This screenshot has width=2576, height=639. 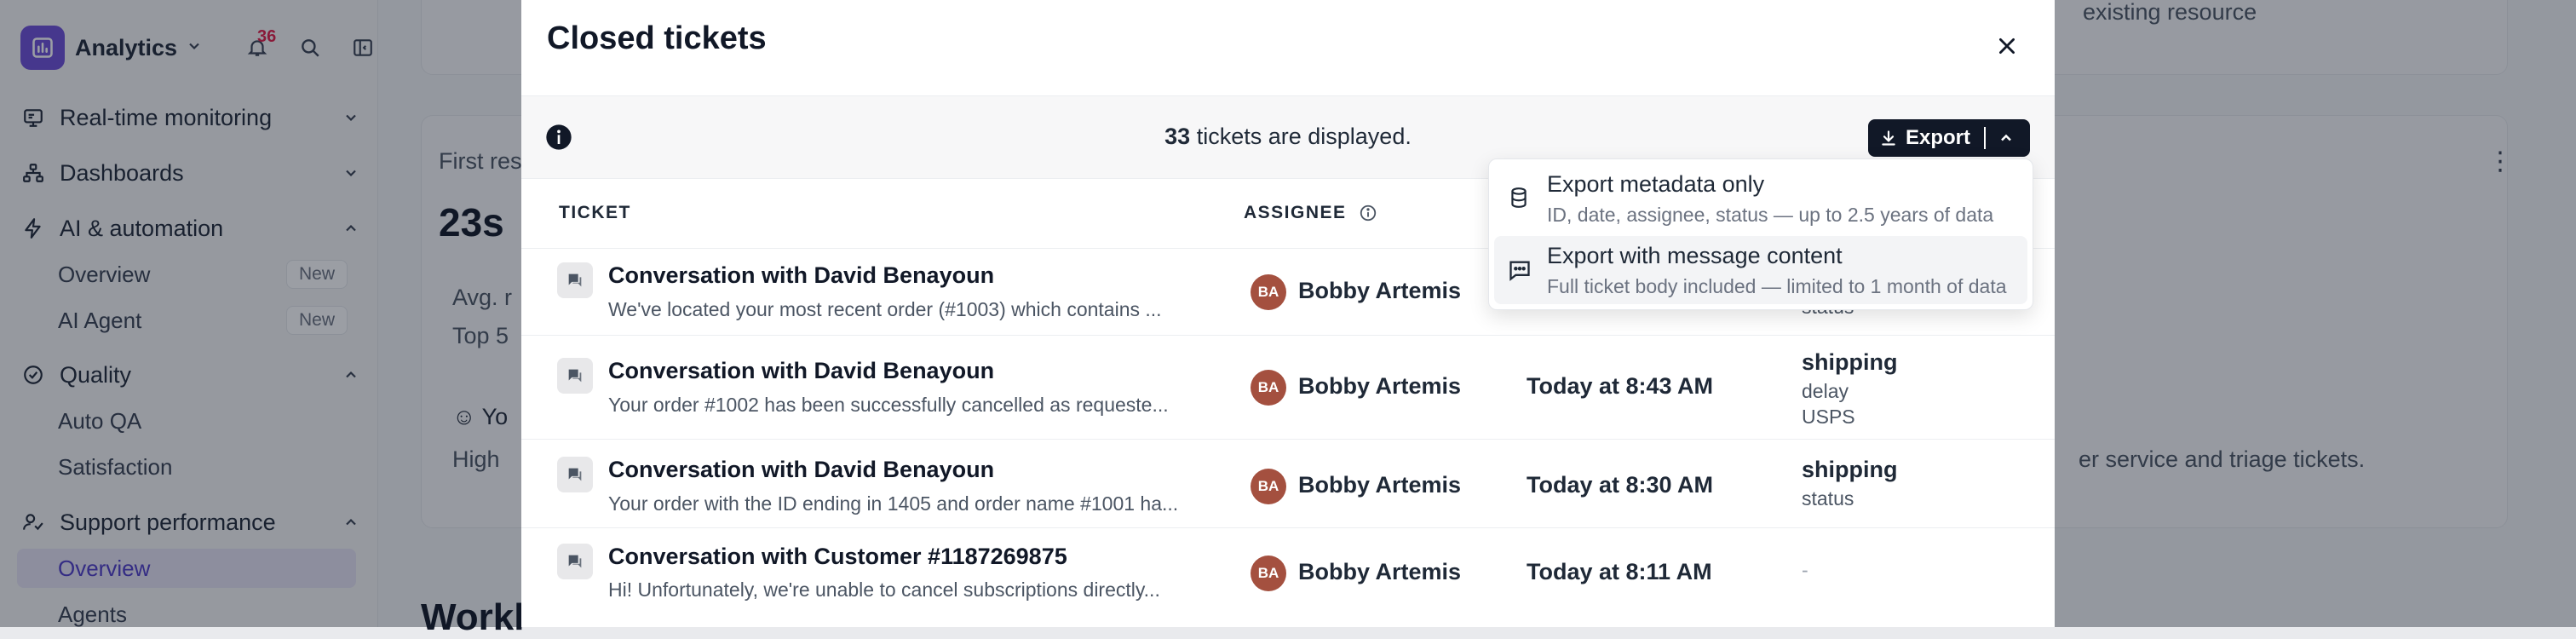 I want to click on info-outline-icon, so click(x=1368, y=213).